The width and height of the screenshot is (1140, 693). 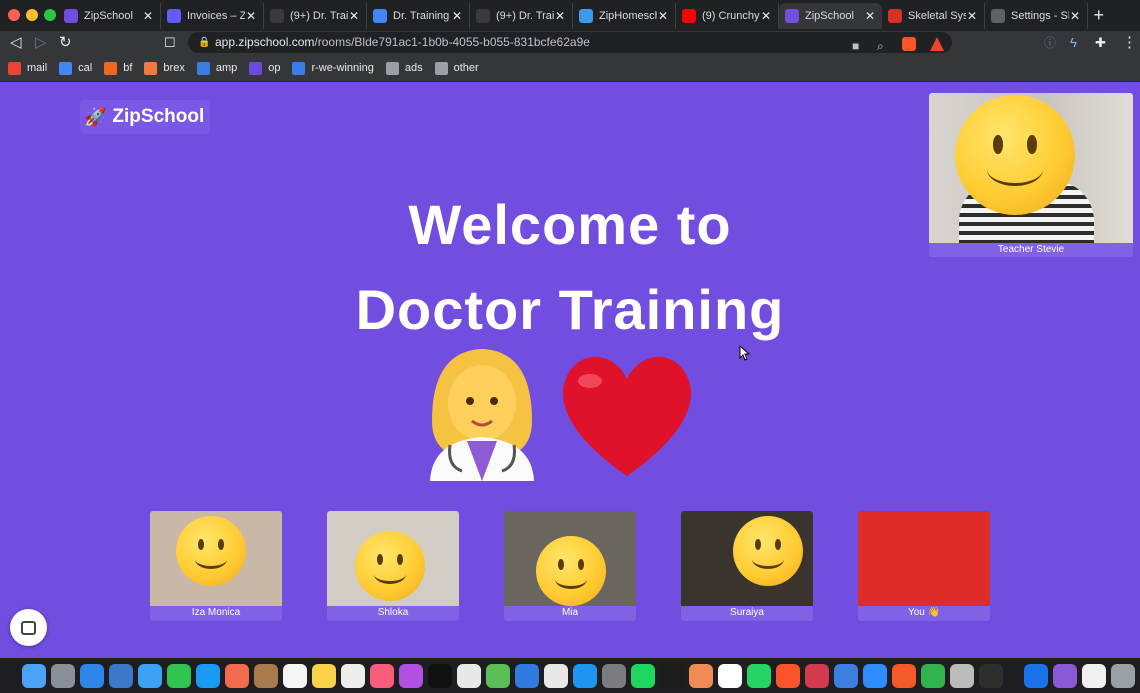 What do you see at coordinates (1036, 16) in the screenshot?
I see `browser-tab: Settings - Sl ✕` at bounding box center [1036, 16].